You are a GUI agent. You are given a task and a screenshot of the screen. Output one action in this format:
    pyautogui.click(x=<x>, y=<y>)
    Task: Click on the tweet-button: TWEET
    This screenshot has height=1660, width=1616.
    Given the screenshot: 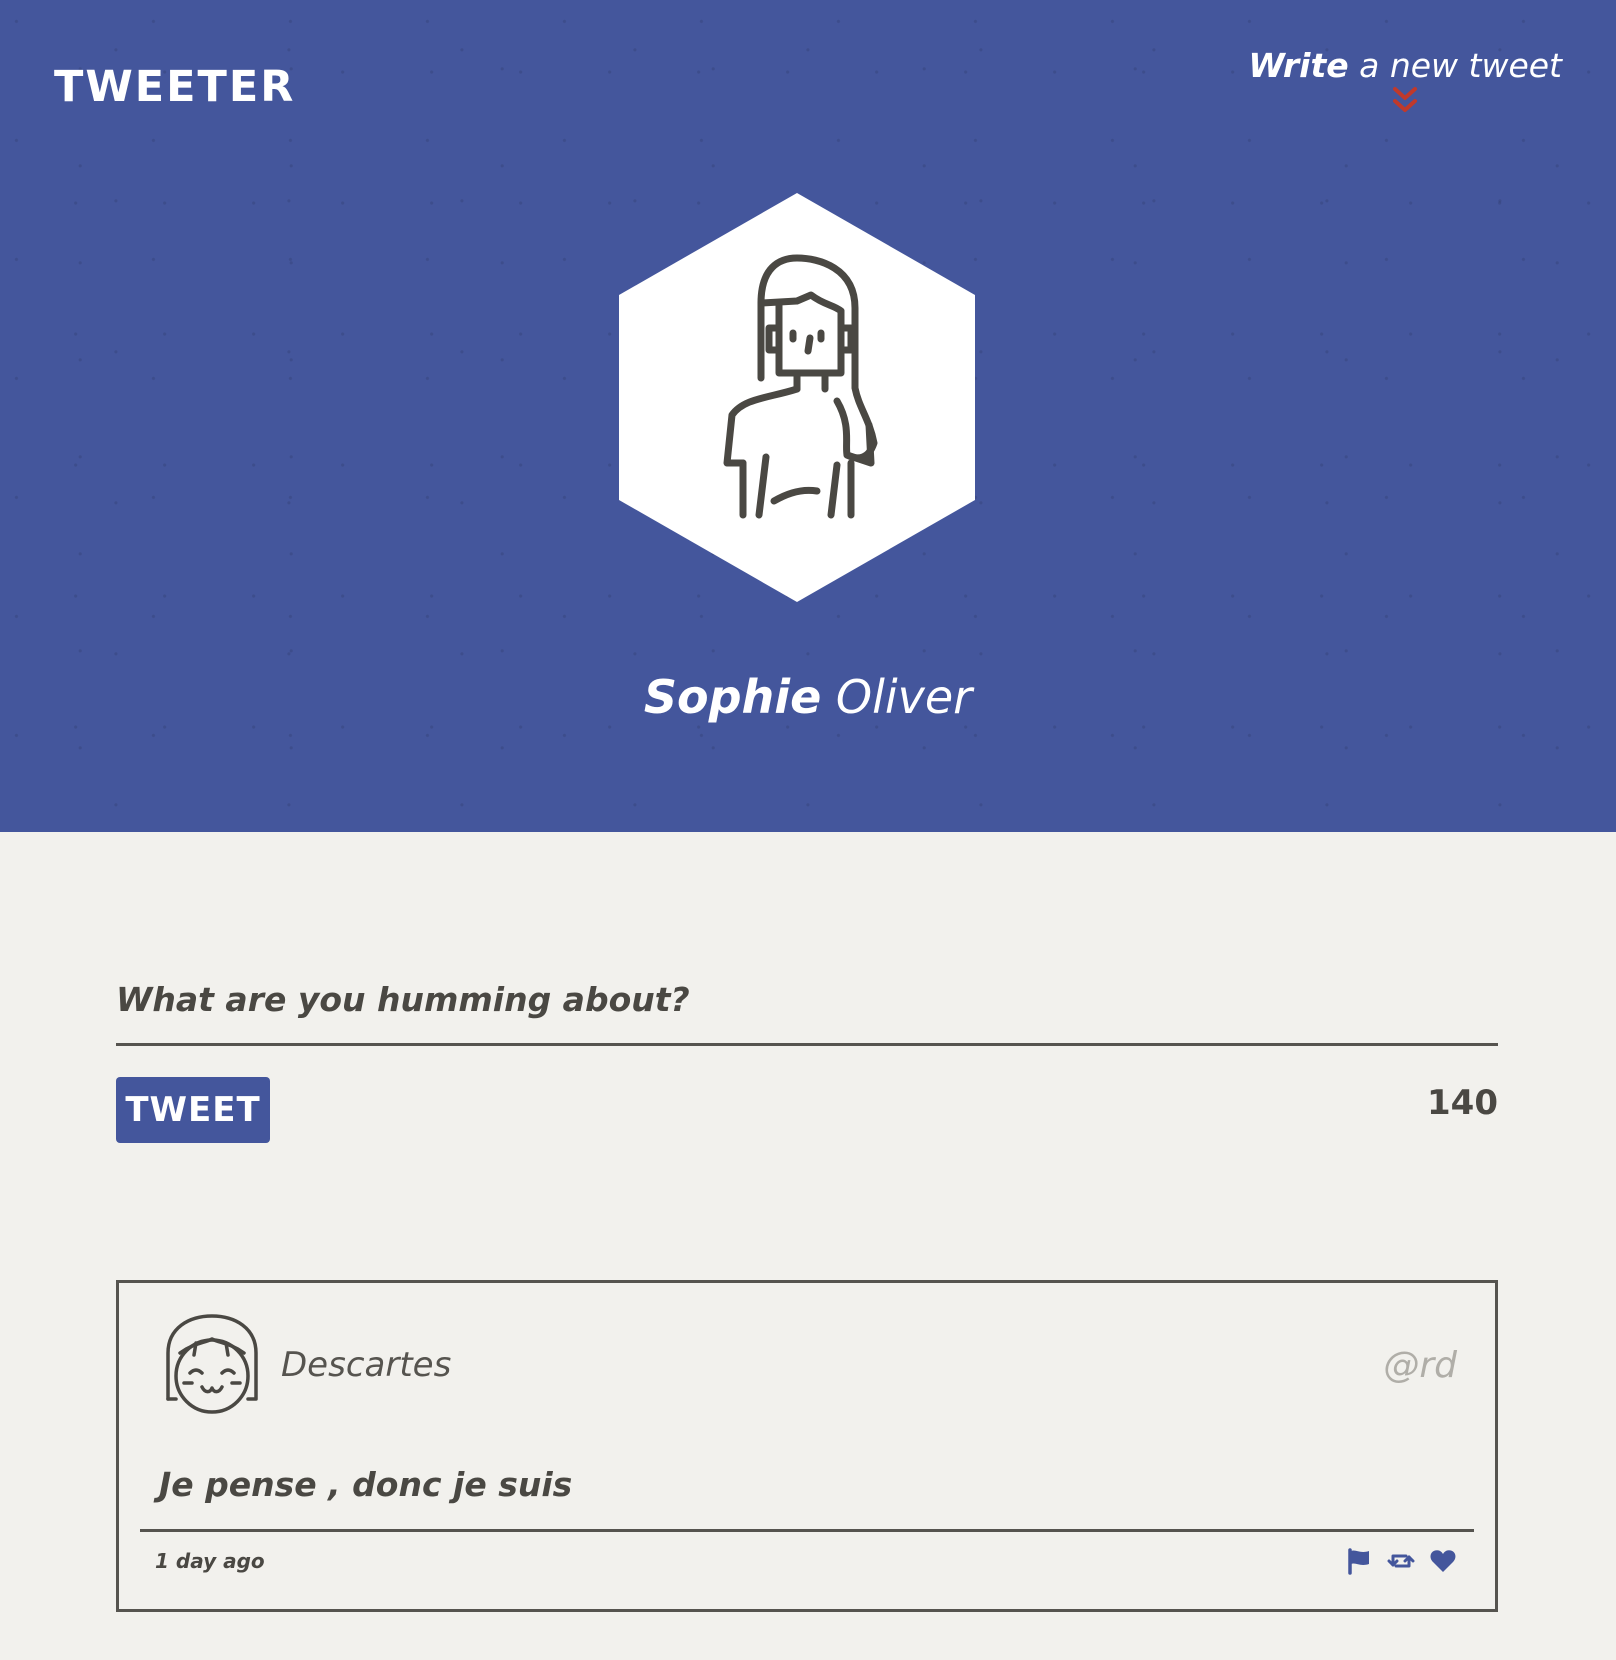 What is the action you would take?
    pyautogui.click(x=193, y=1110)
    